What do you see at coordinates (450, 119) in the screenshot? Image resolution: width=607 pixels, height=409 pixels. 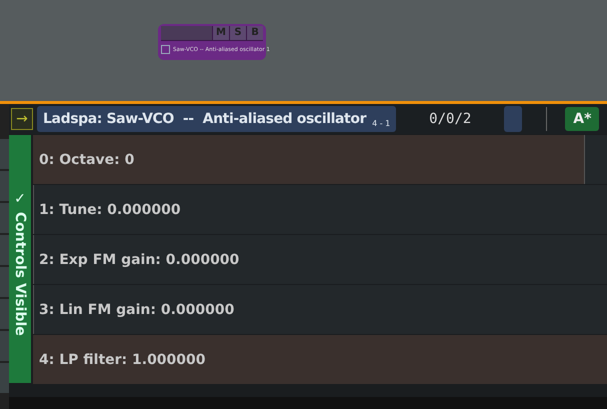 I see `counter: 0/0/2` at bounding box center [450, 119].